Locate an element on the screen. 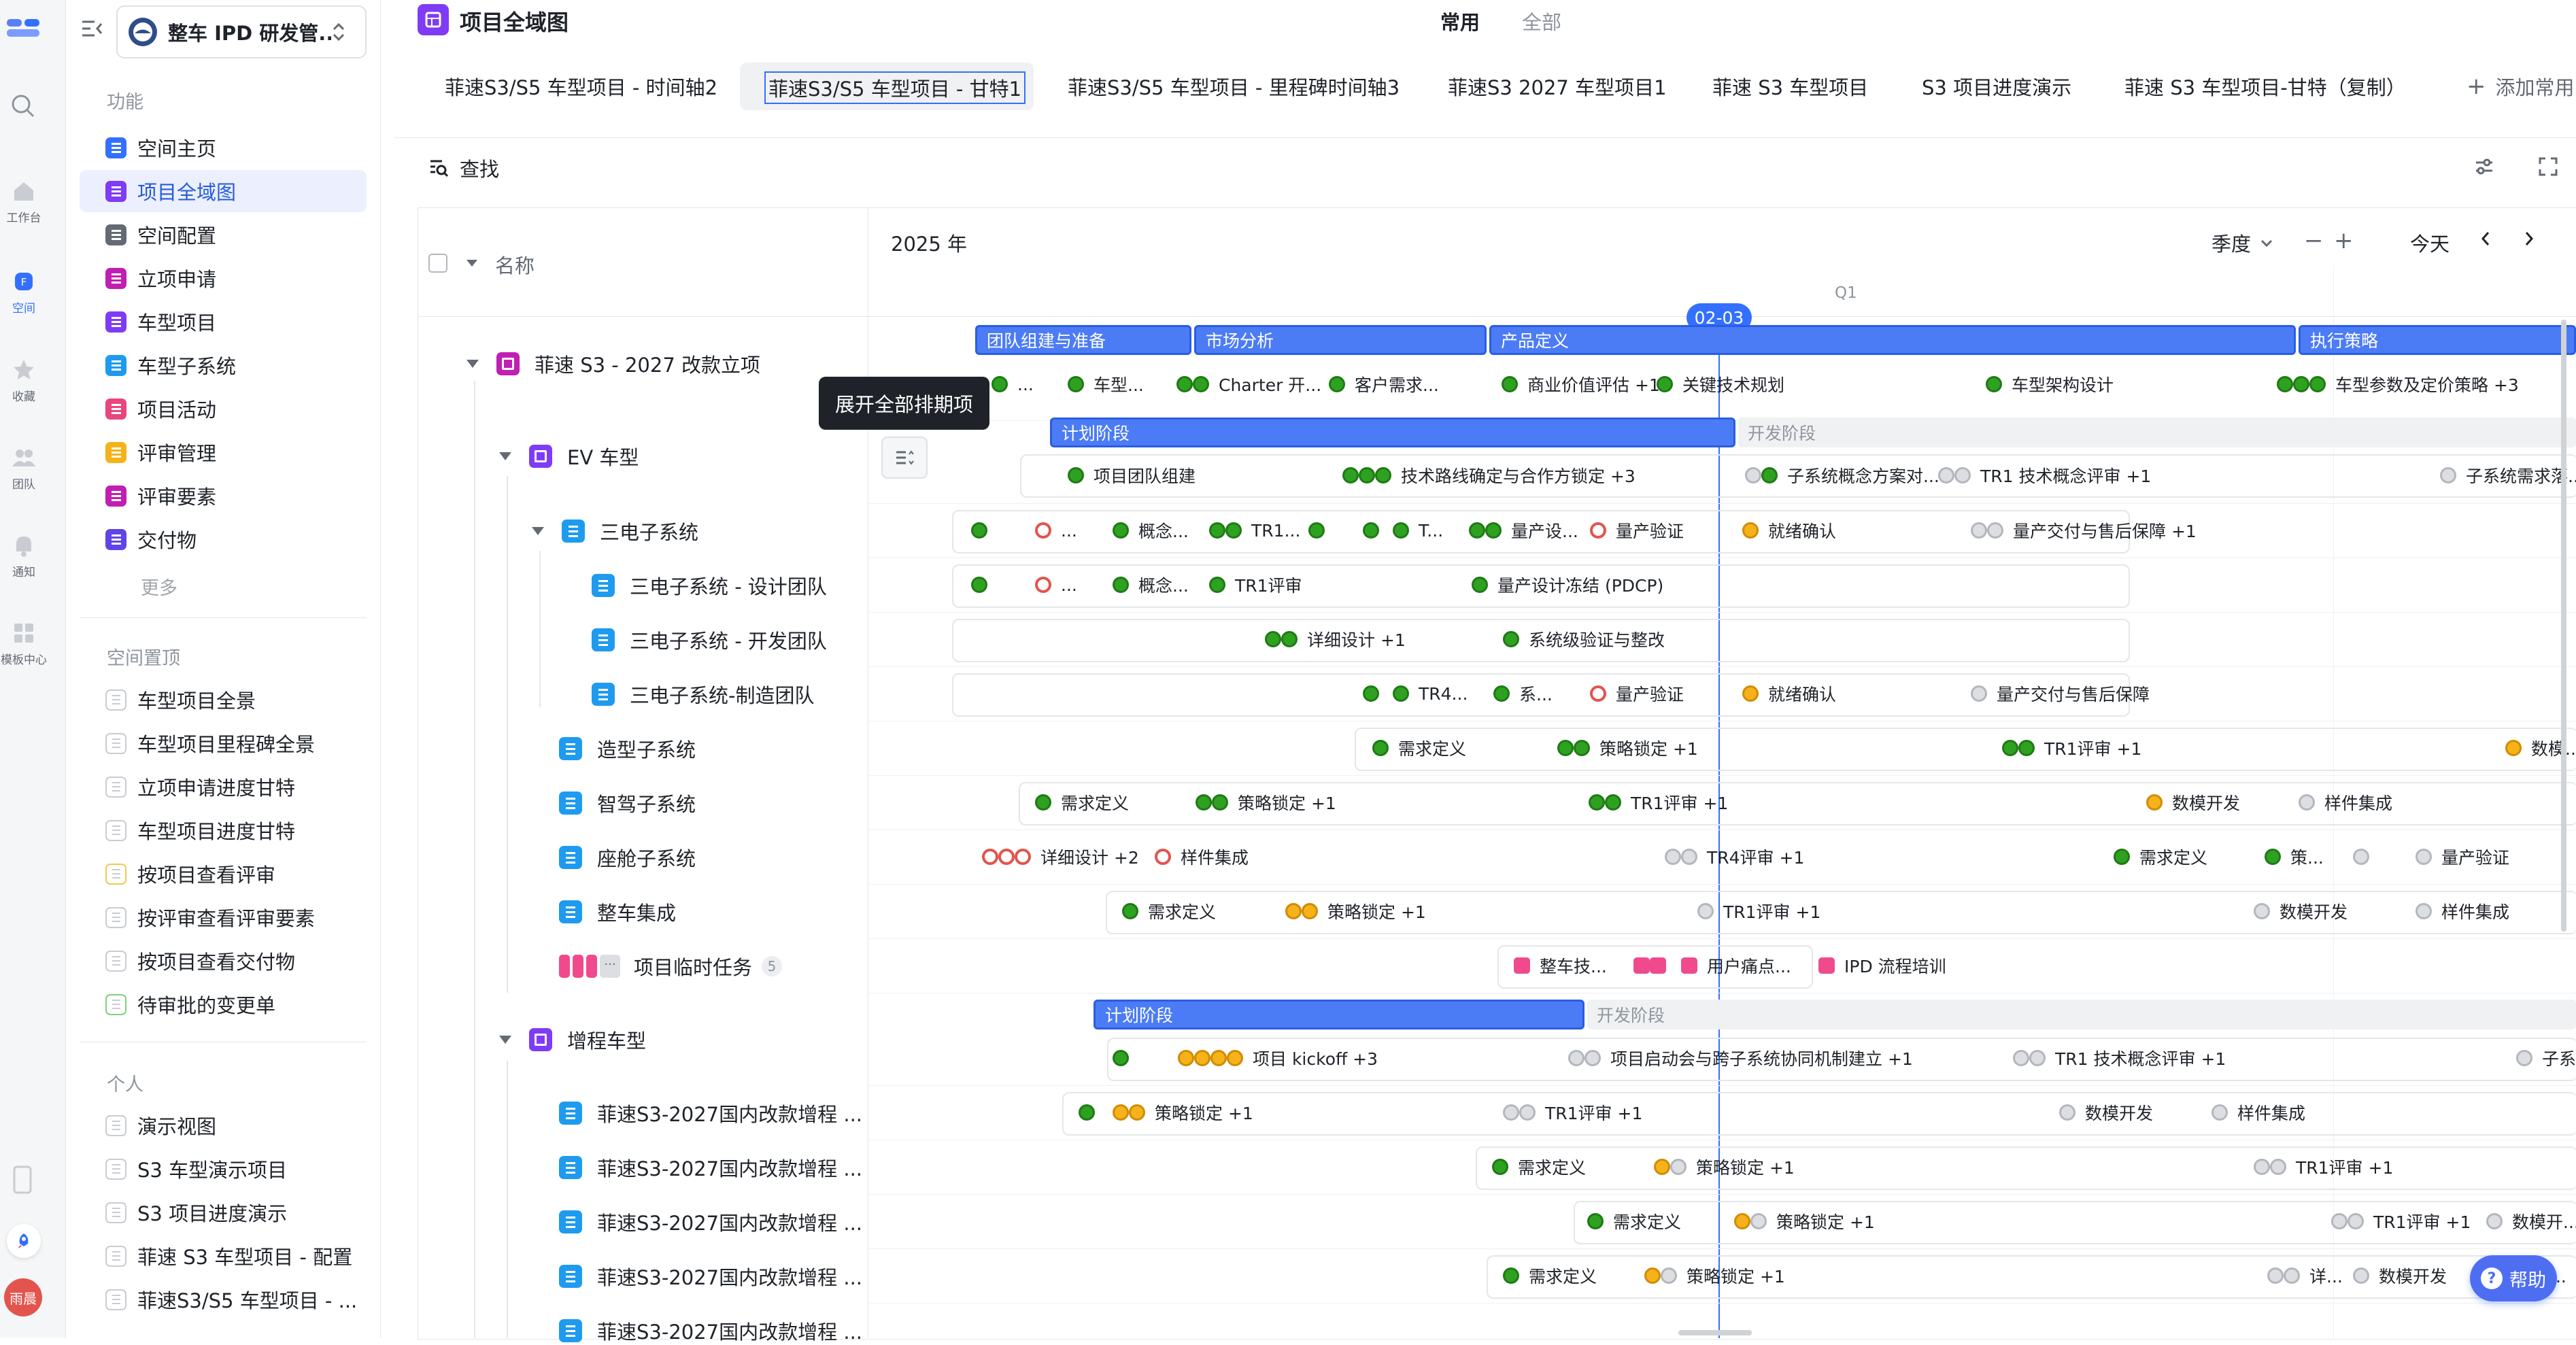 This screenshot has height=1345, width=2576. milestone: TR1 技术概念评审 +1 is located at coordinates (2119, 1058).